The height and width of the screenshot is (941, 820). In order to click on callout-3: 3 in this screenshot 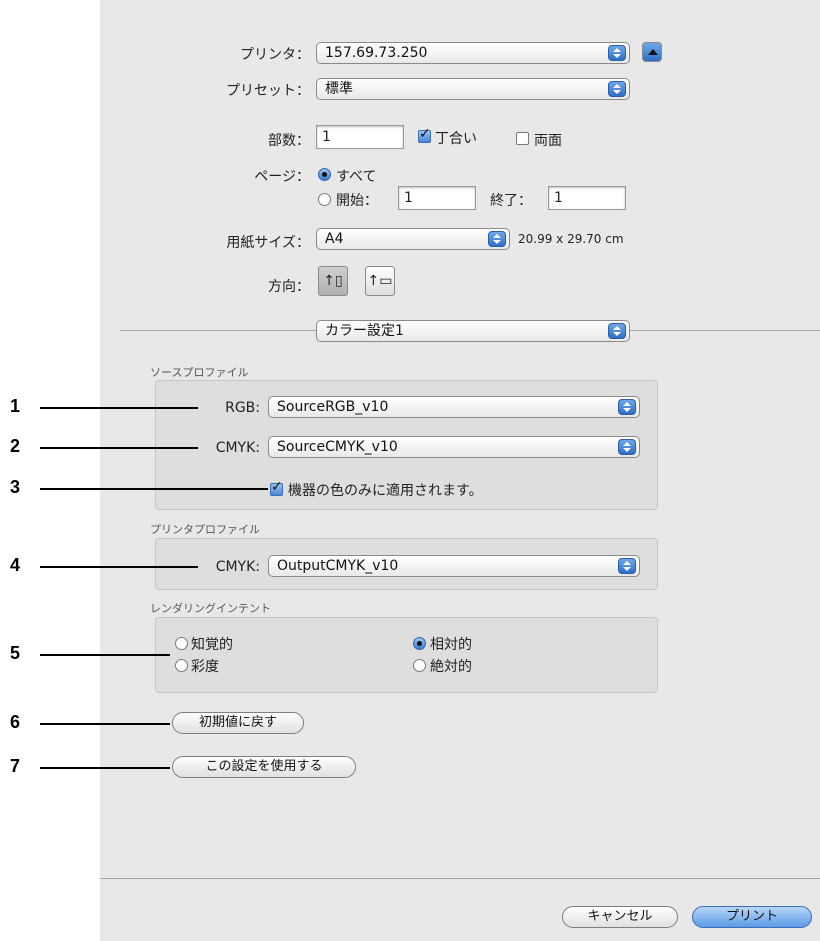, I will do `click(15, 487)`.